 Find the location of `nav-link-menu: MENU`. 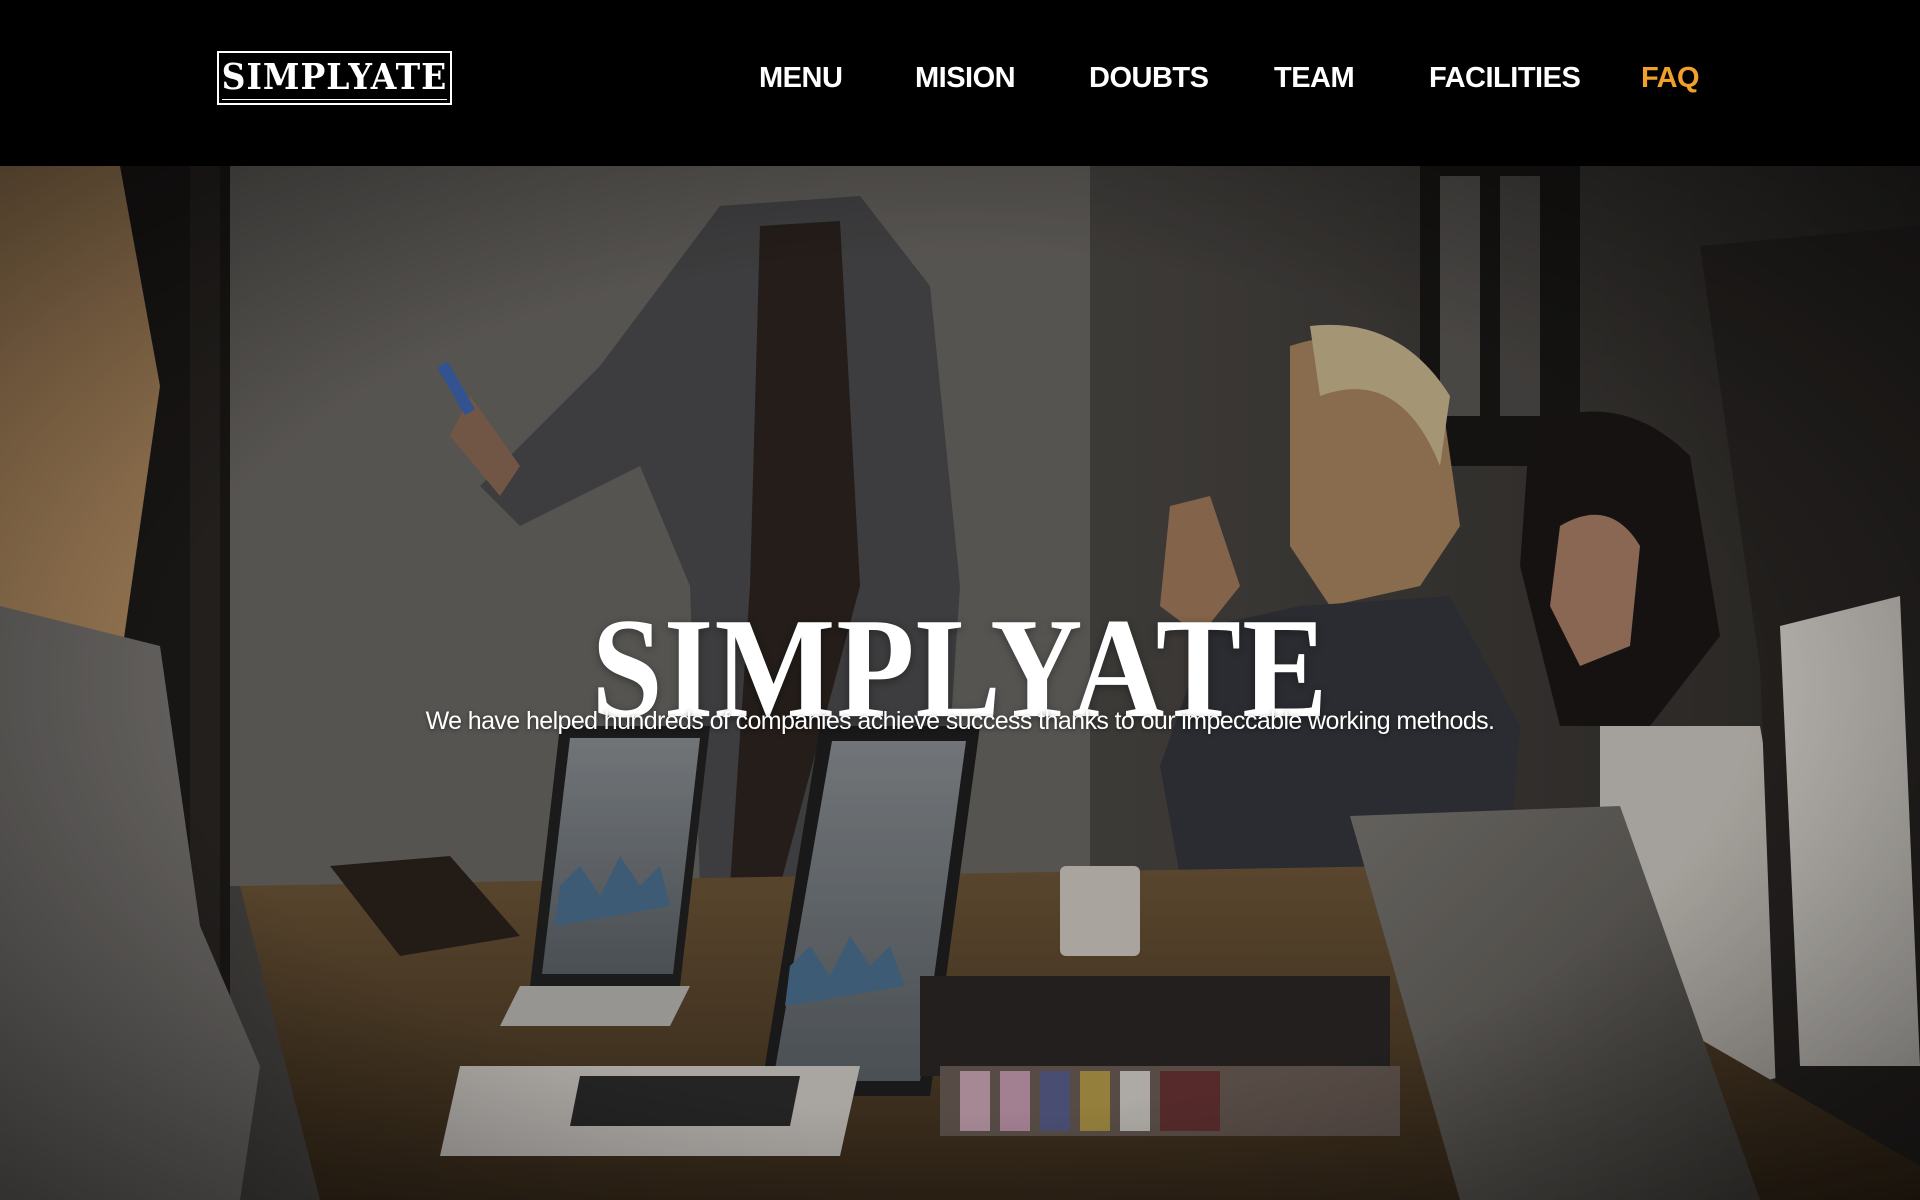

nav-link-menu: MENU is located at coordinates (801, 78).